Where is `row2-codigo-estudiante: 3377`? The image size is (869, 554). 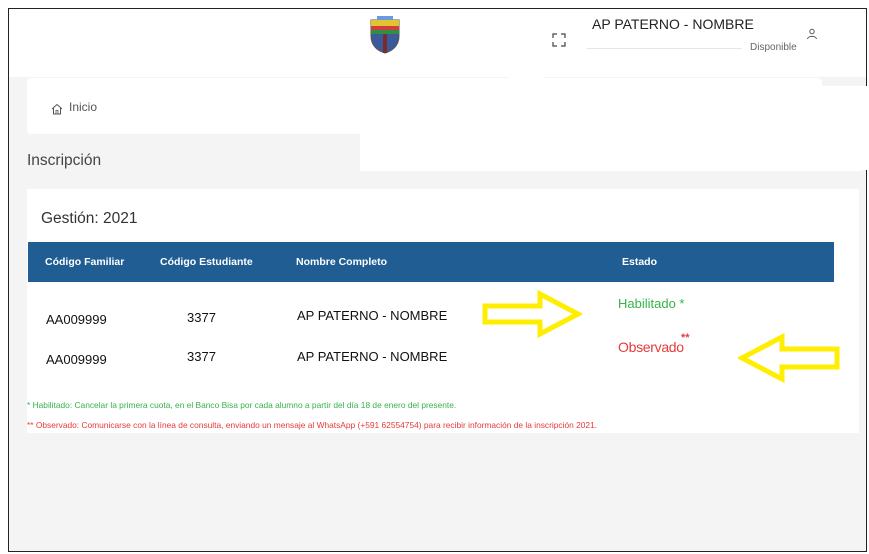
row2-codigo-estudiante: 3377 is located at coordinates (201, 356).